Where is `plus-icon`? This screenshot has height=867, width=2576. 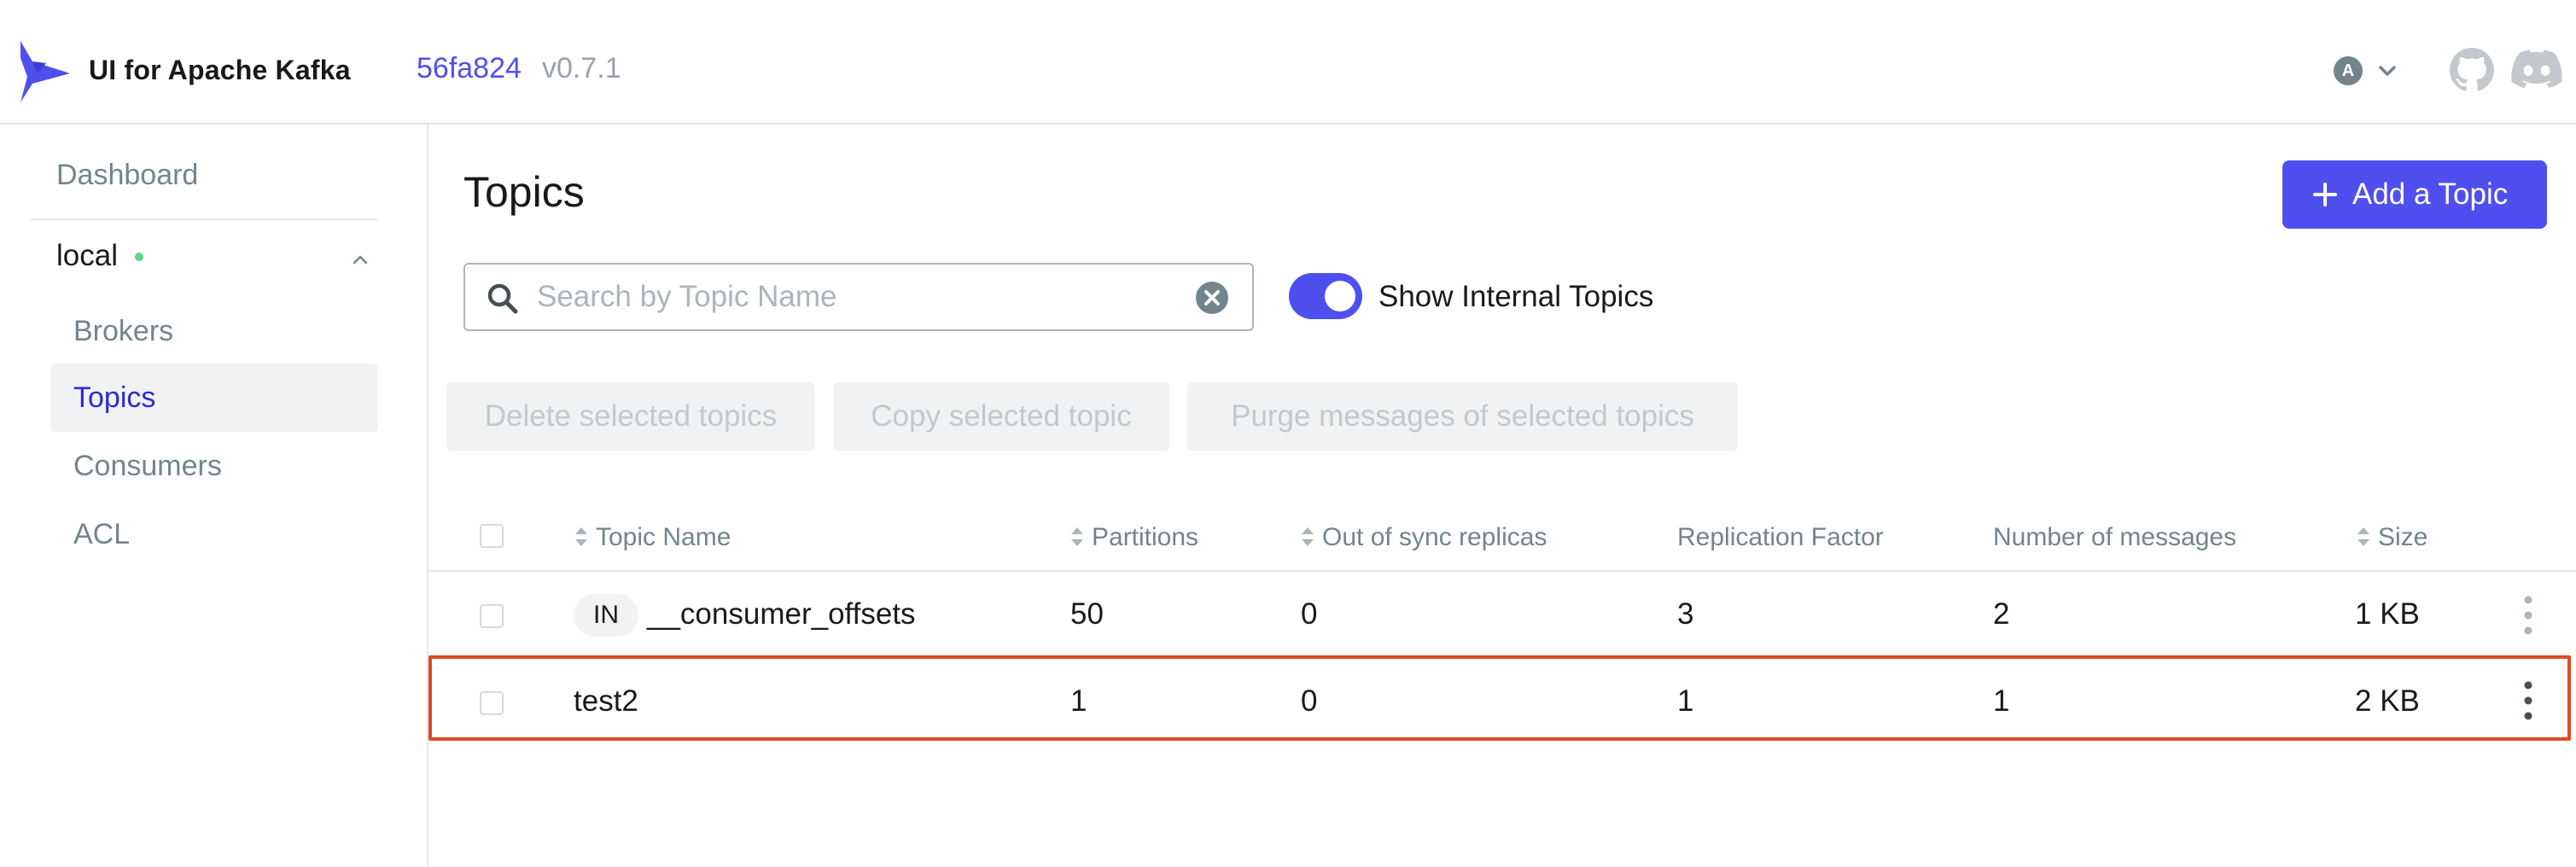 plus-icon is located at coordinates (2325, 195).